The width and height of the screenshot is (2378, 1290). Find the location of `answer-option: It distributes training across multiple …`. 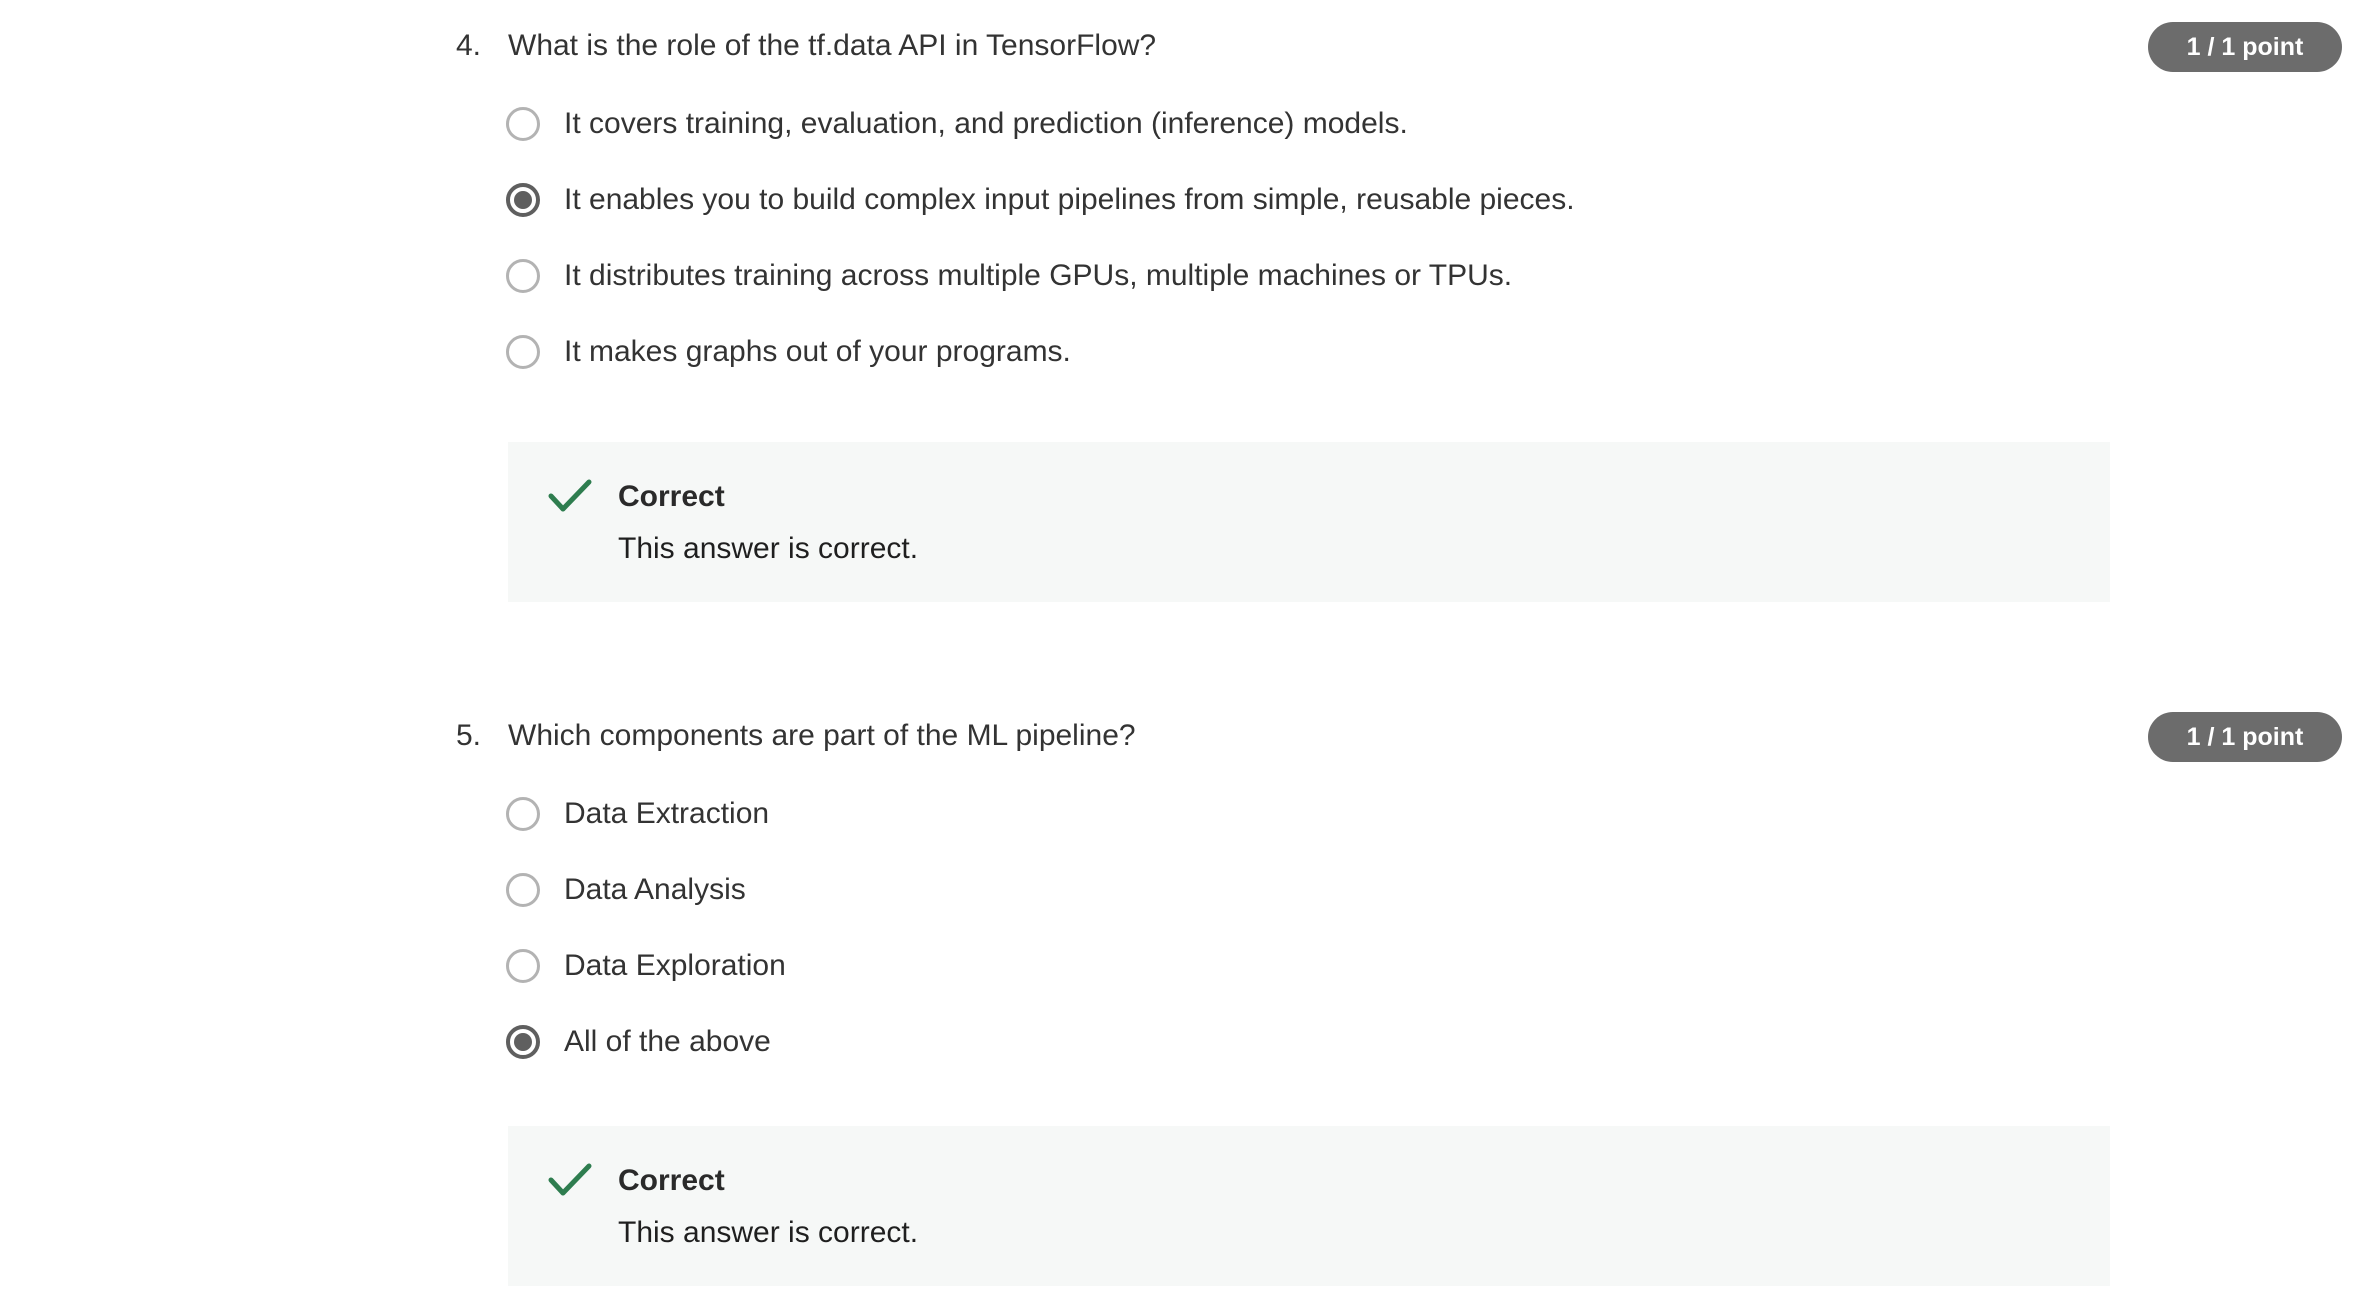

answer-option: It distributes training across multiple … is located at coordinates (1040, 276).